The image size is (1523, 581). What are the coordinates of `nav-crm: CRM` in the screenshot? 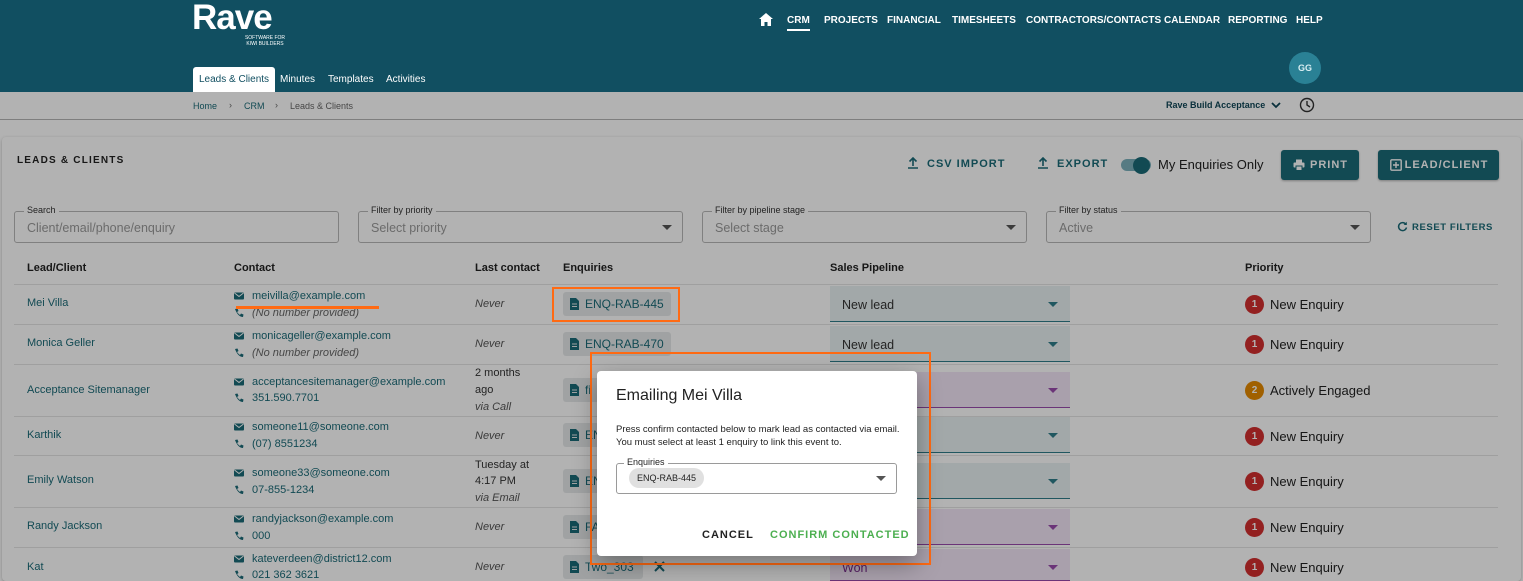 It's located at (798, 23).